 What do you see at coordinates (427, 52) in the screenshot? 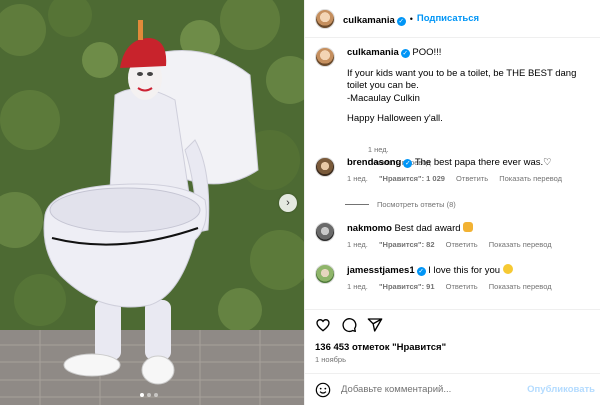
I see `caption-line: POO!!!` at bounding box center [427, 52].